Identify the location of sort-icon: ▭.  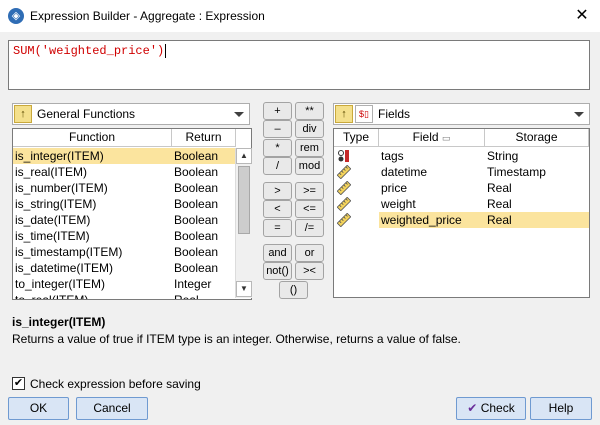
(446, 138).